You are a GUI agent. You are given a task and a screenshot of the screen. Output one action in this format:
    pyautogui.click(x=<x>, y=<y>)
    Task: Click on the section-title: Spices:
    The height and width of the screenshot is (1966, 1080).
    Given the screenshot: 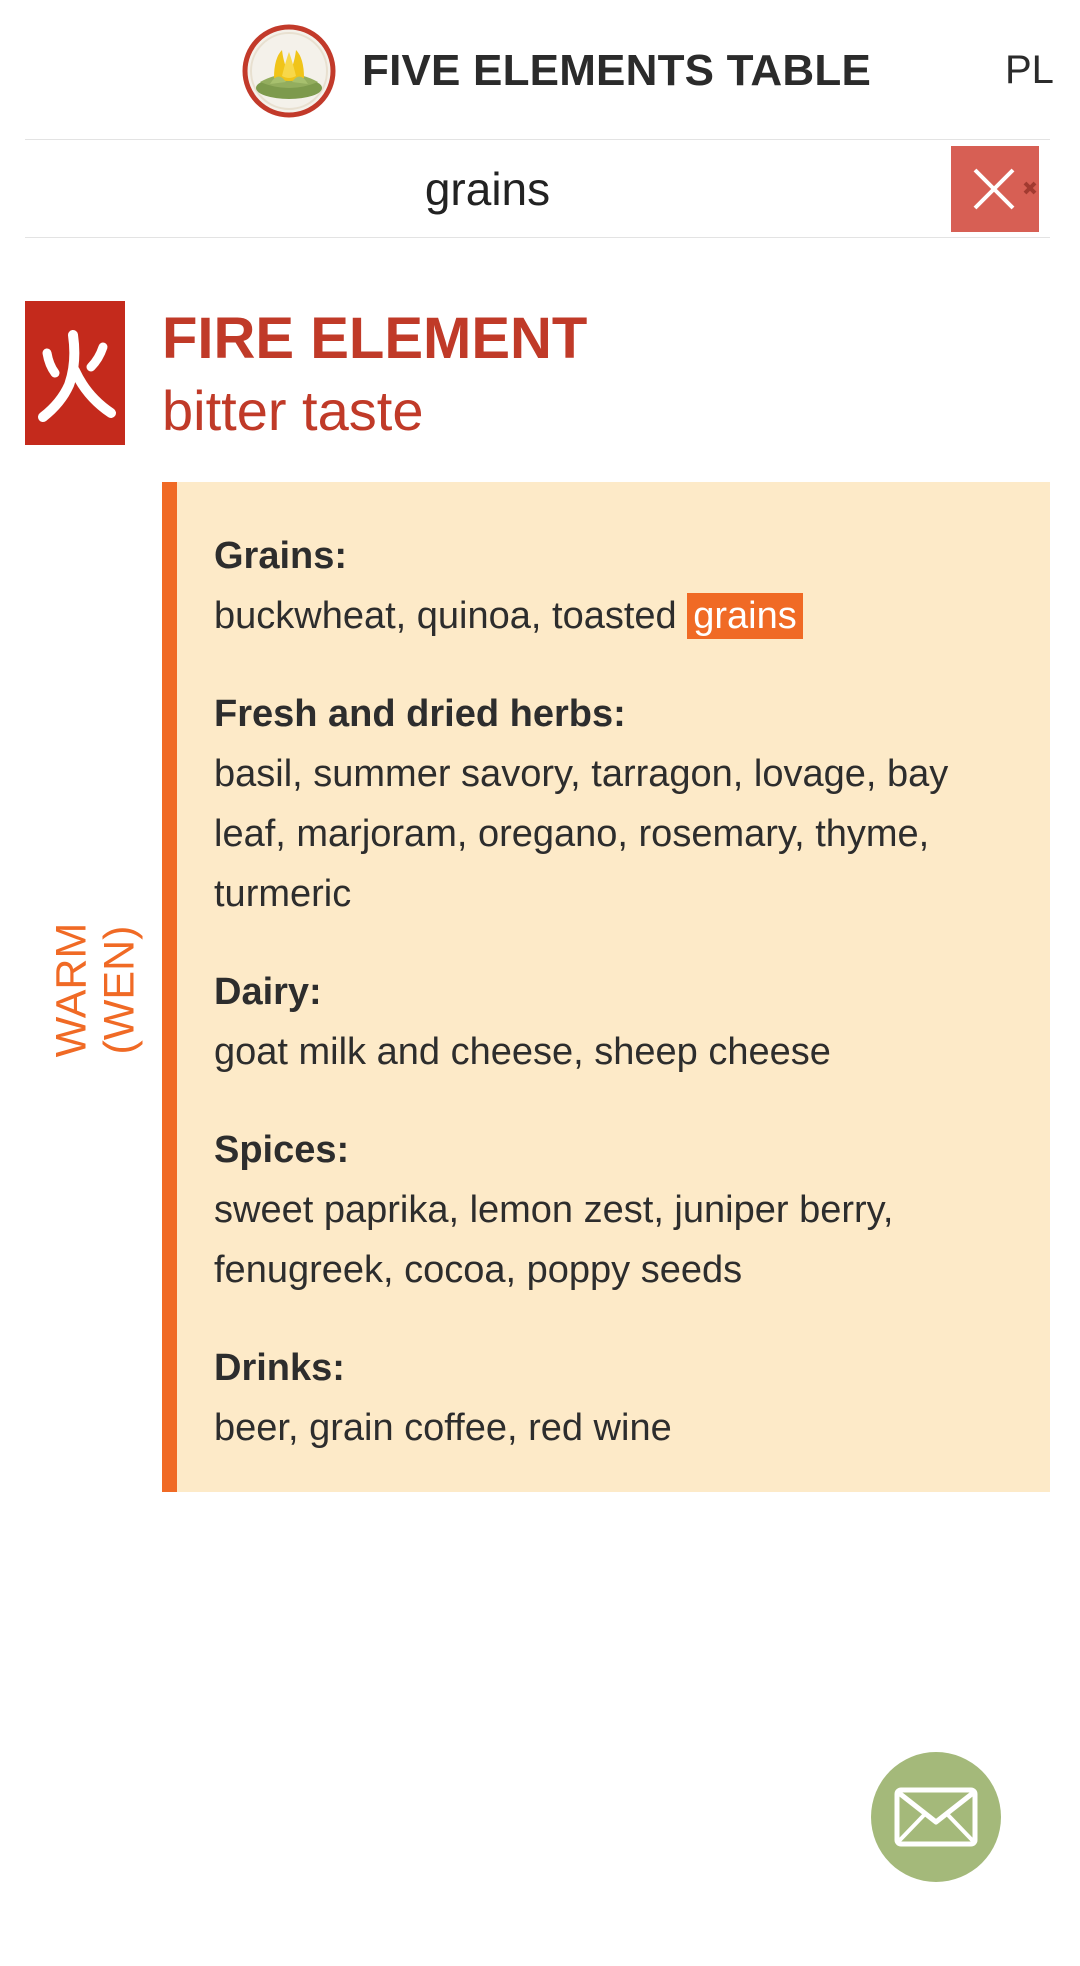 What is the action you would take?
    pyautogui.click(x=282, y=1150)
    